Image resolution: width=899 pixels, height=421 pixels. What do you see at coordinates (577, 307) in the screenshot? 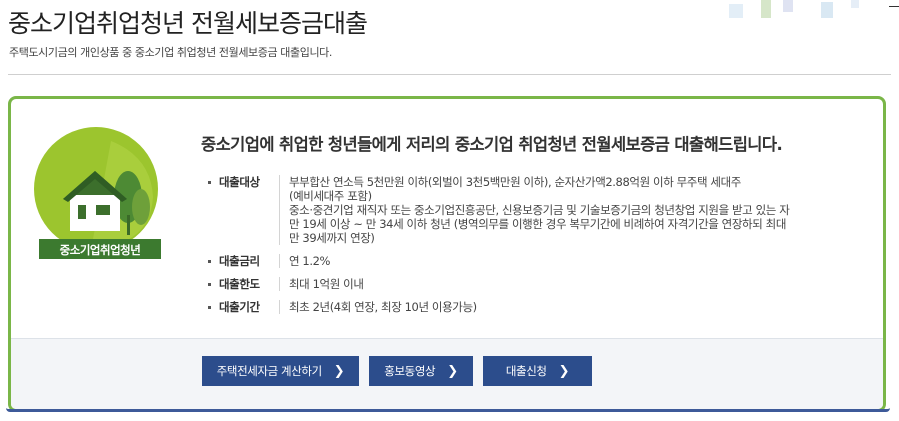
I see `info-value: 최초 2년(4회 연장, 최장 10년 이용가능)` at bounding box center [577, 307].